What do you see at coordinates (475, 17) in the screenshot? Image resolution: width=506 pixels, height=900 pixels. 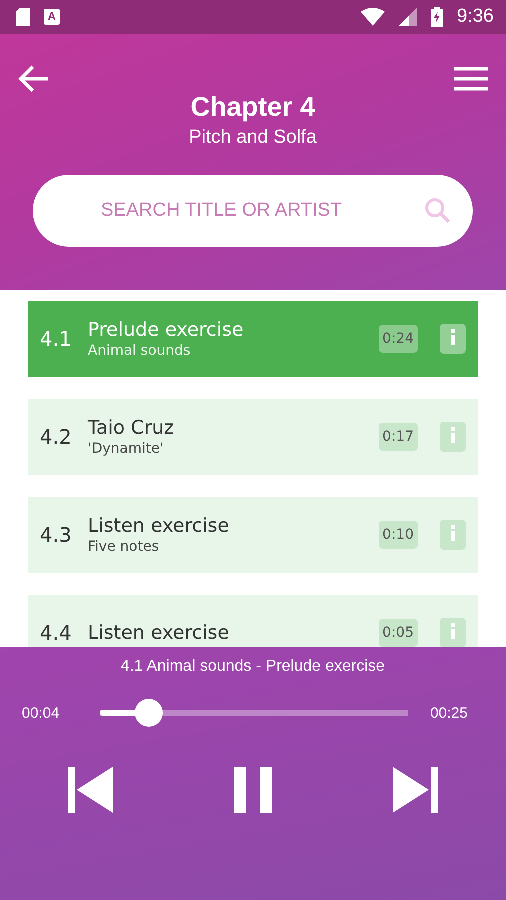 I see `clock-time: 9:36` at bounding box center [475, 17].